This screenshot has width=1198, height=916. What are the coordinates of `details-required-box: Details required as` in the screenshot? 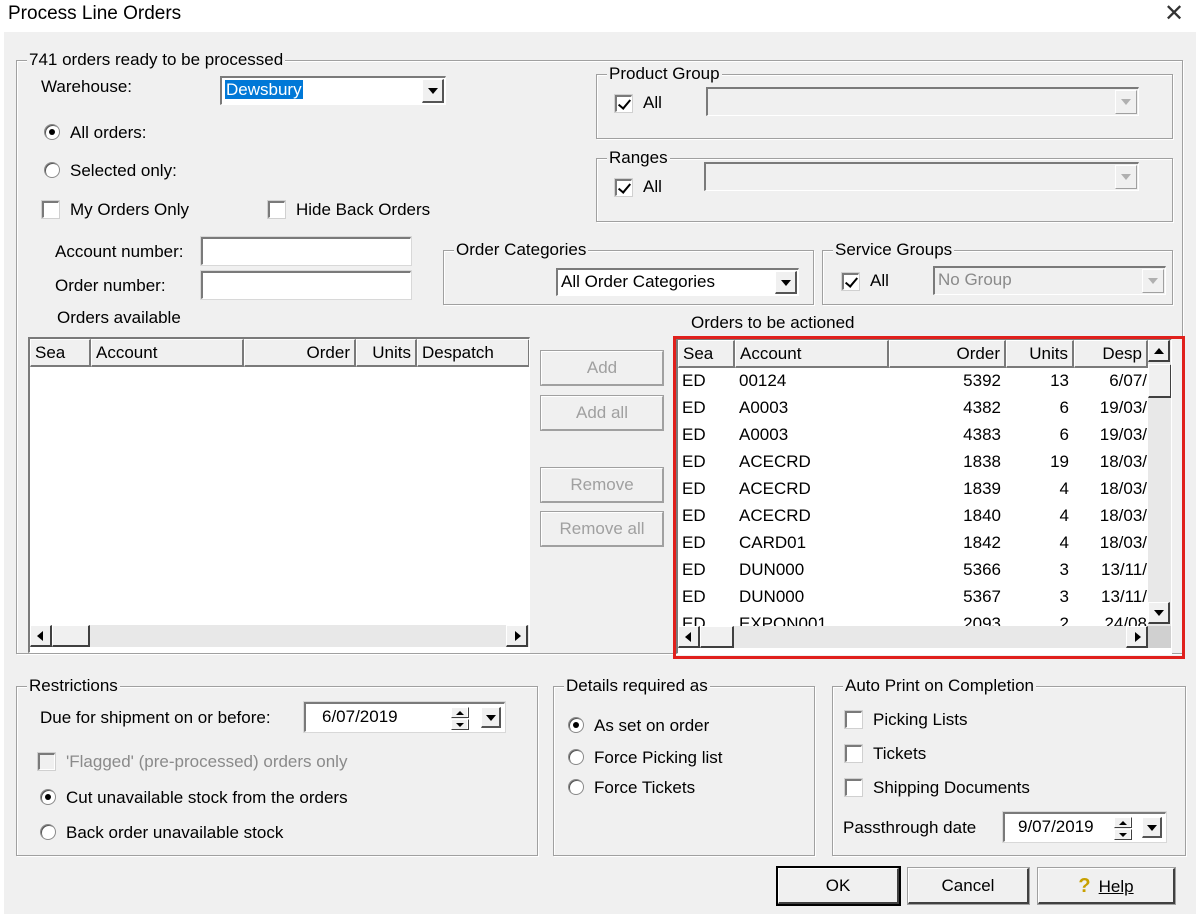 It's located at (684, 766).